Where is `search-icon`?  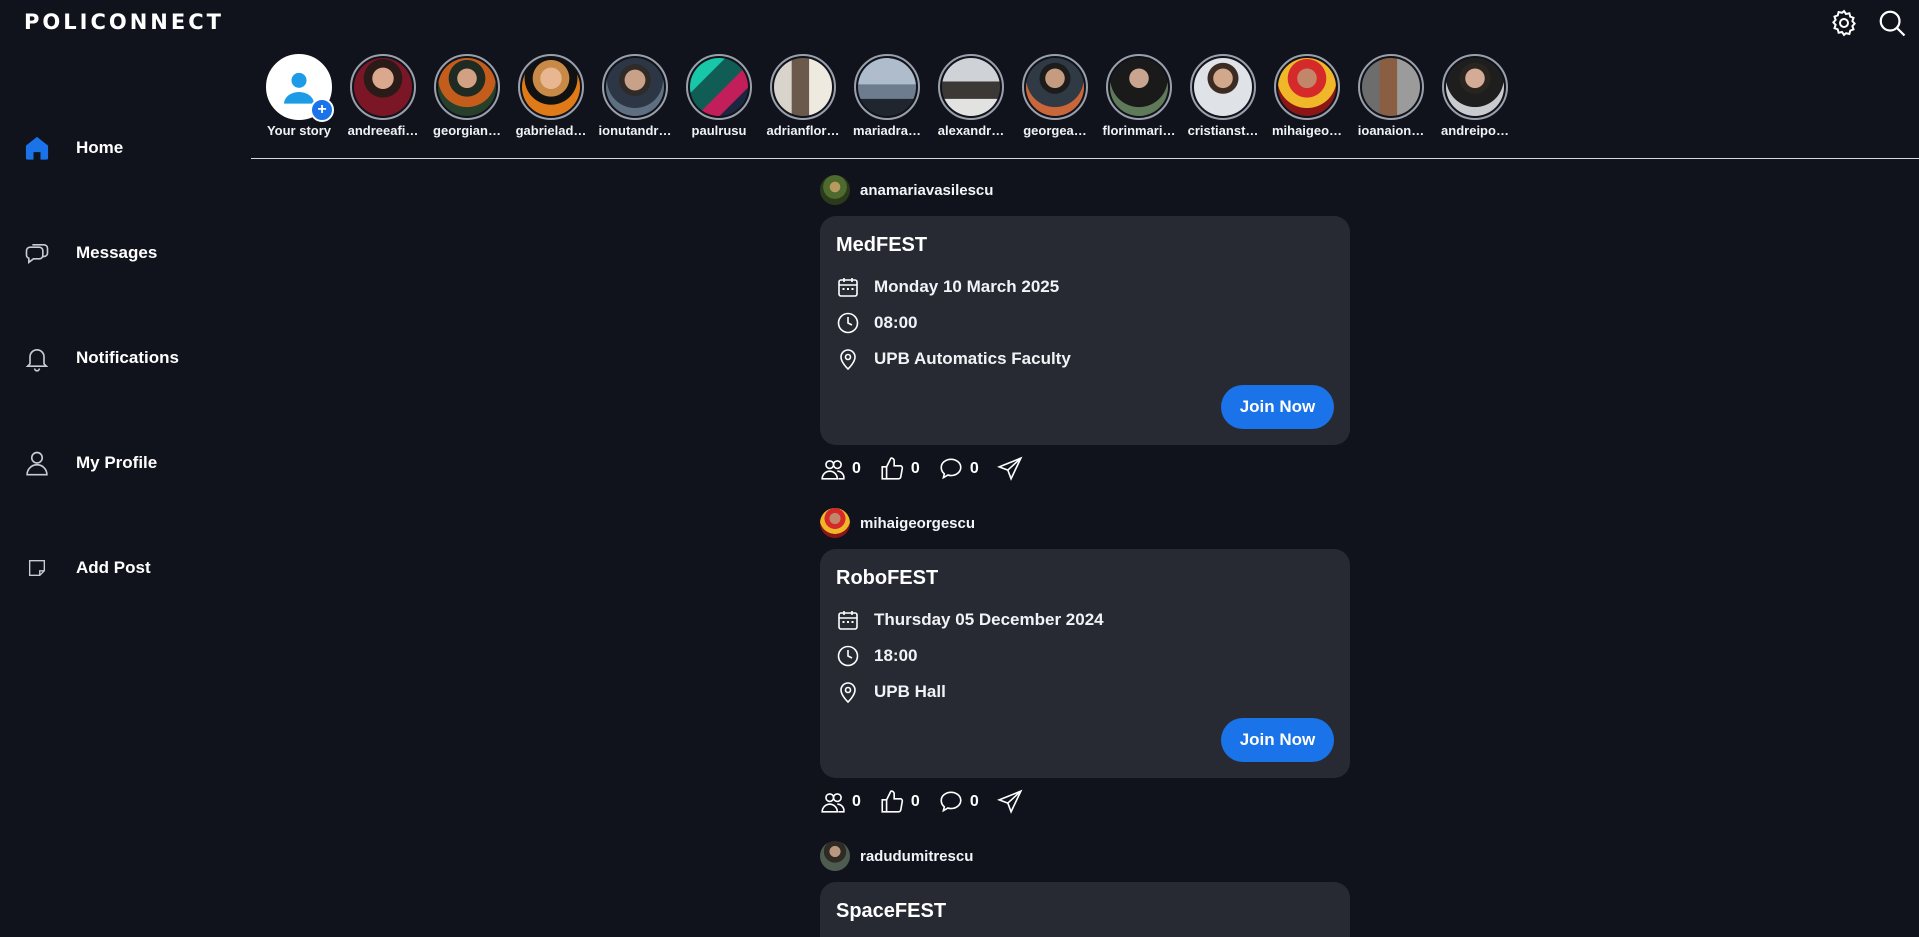
search-icon is located at coordinates (1892, 23).